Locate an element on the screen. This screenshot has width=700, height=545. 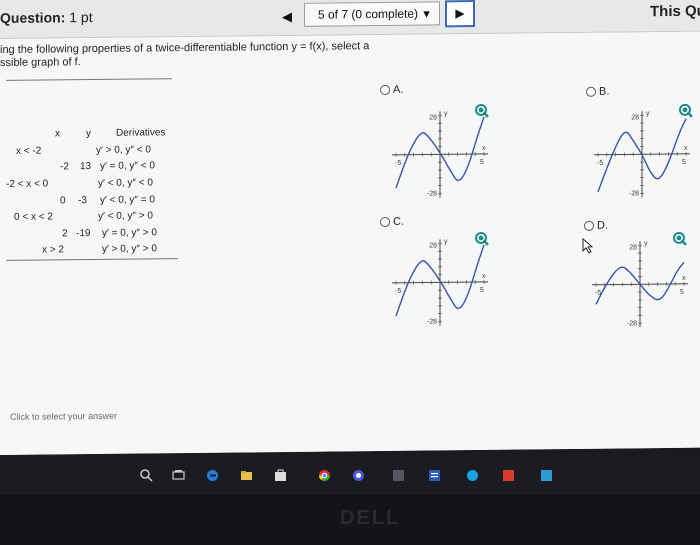
pdf-icon is located at coordinates (508, 475).